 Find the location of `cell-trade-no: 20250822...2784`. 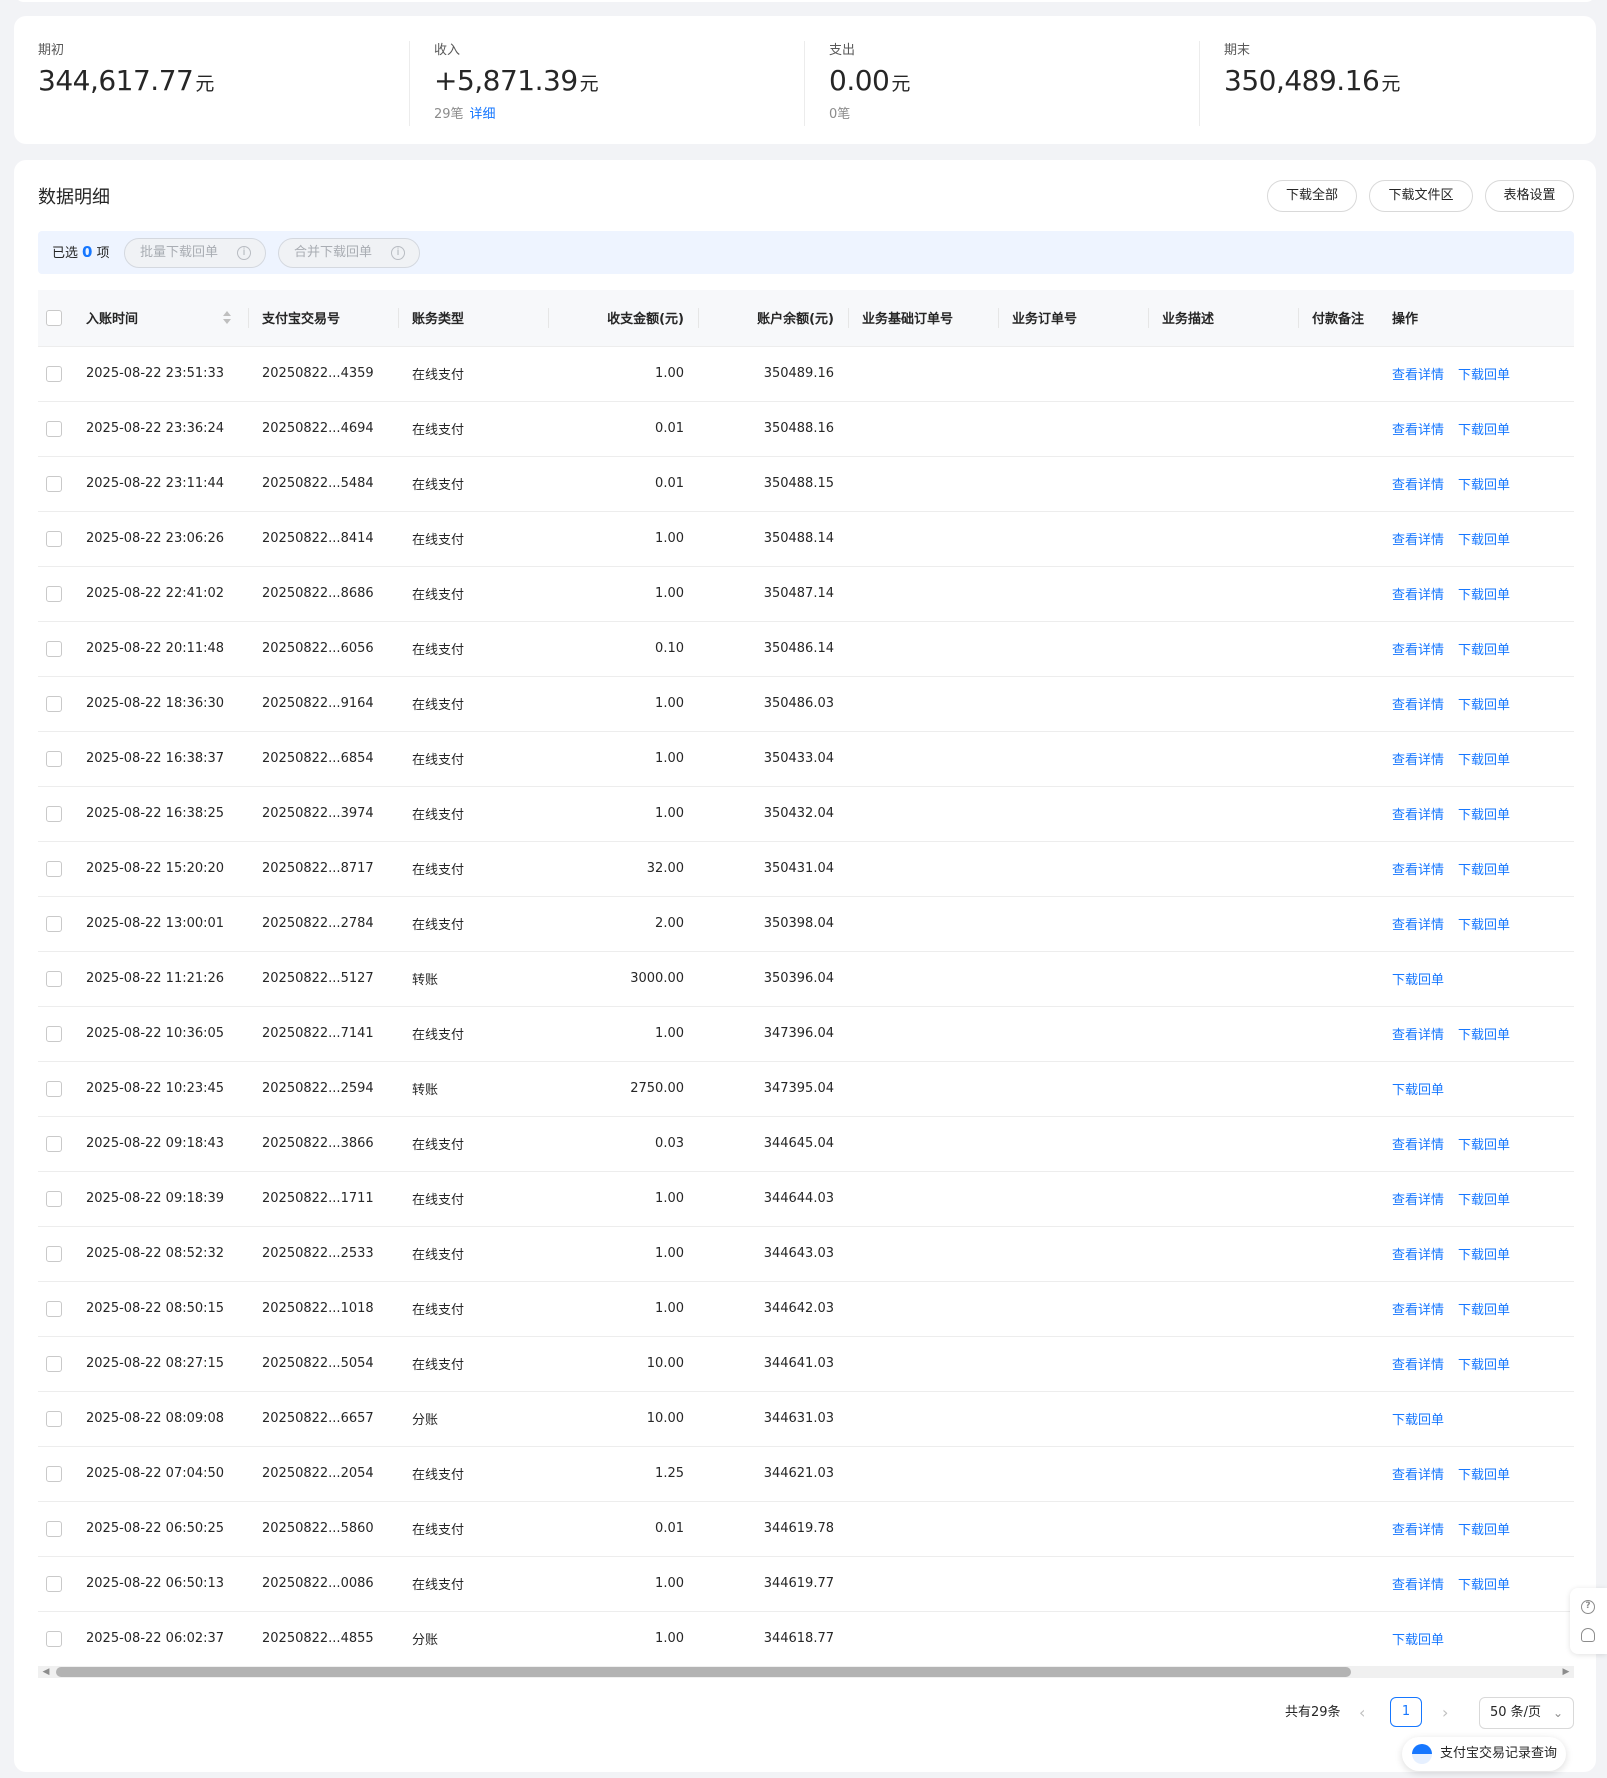

cell-trade-no: 20250822...2784 is located at coordinates (323, 924).